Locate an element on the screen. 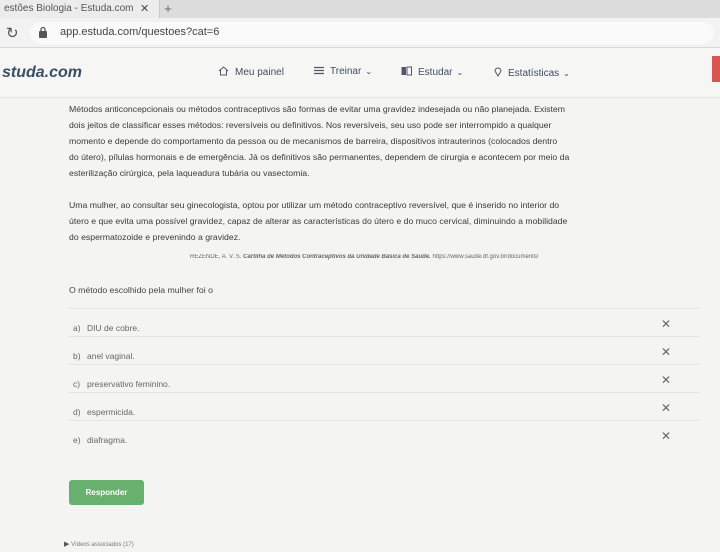 The height and width of the screenshot is (552, 720). option-text: preservativo feminino. is located at coordinates (129, 384).